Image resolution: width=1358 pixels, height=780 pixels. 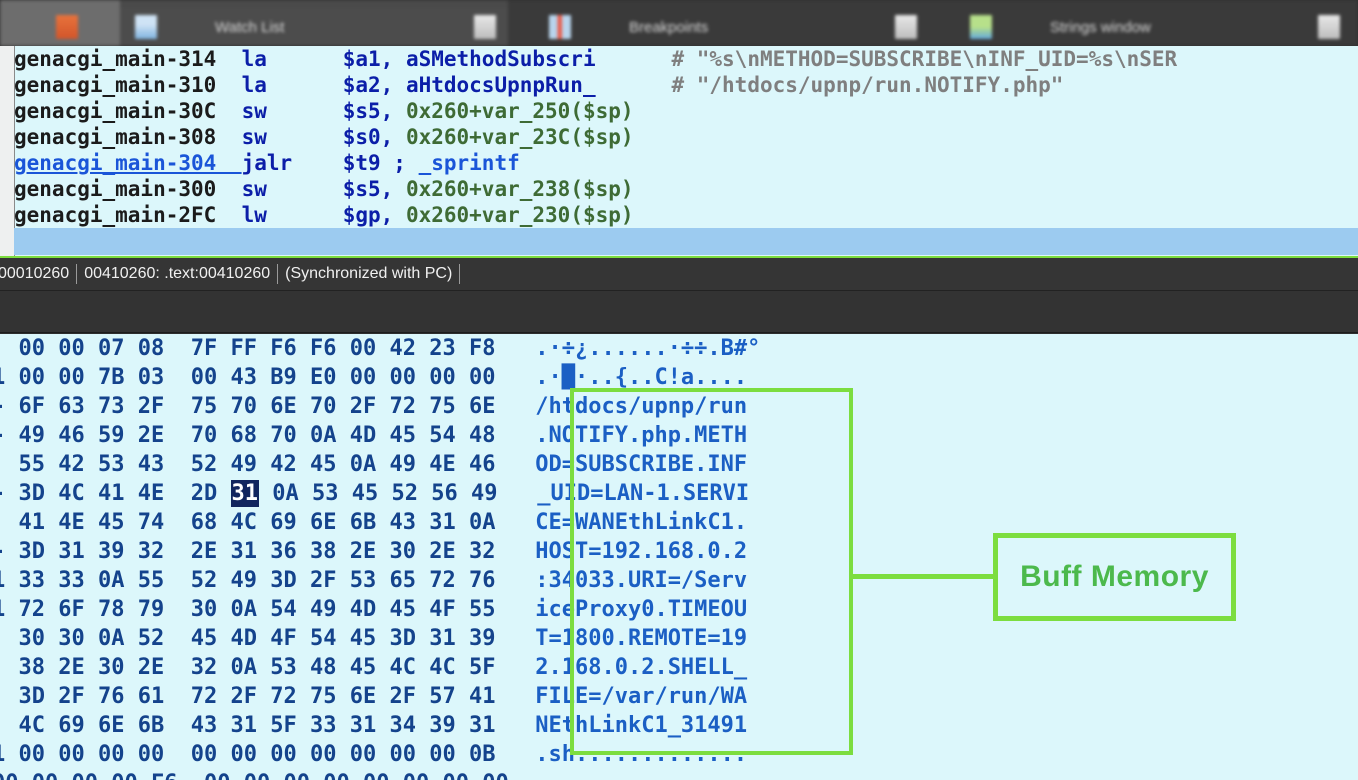 I want to click on hex-byte: 41, so click(x=482, y=696).